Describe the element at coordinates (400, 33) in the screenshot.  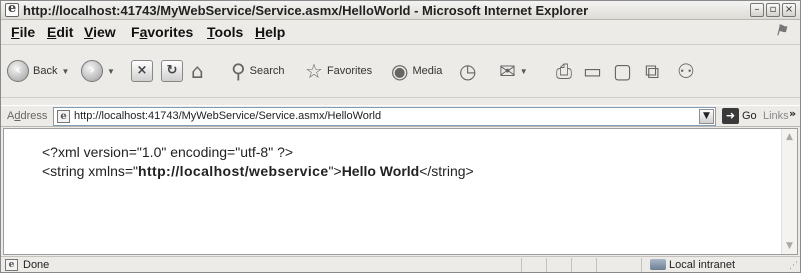
I see `menu-bar: File Edit View Favorites Tools Help ⚑` at that location.